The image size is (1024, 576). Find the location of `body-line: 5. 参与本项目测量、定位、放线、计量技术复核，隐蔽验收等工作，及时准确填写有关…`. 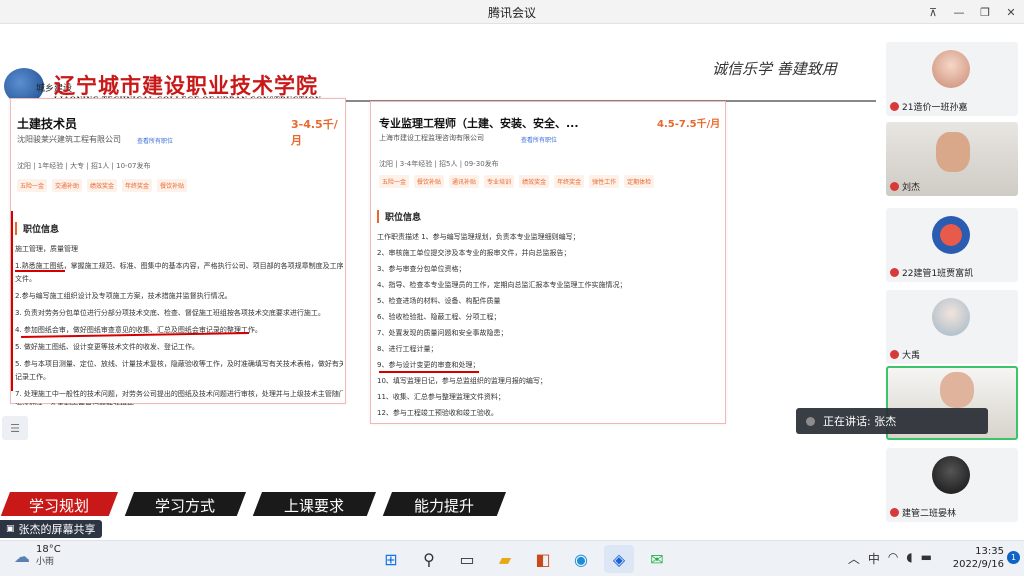

body-line: 5. 参与本项目测量、定位、放线、计量技术复核，隐蔽验收等工作，及时准确填写有关… is located at coordinates (179, 364).